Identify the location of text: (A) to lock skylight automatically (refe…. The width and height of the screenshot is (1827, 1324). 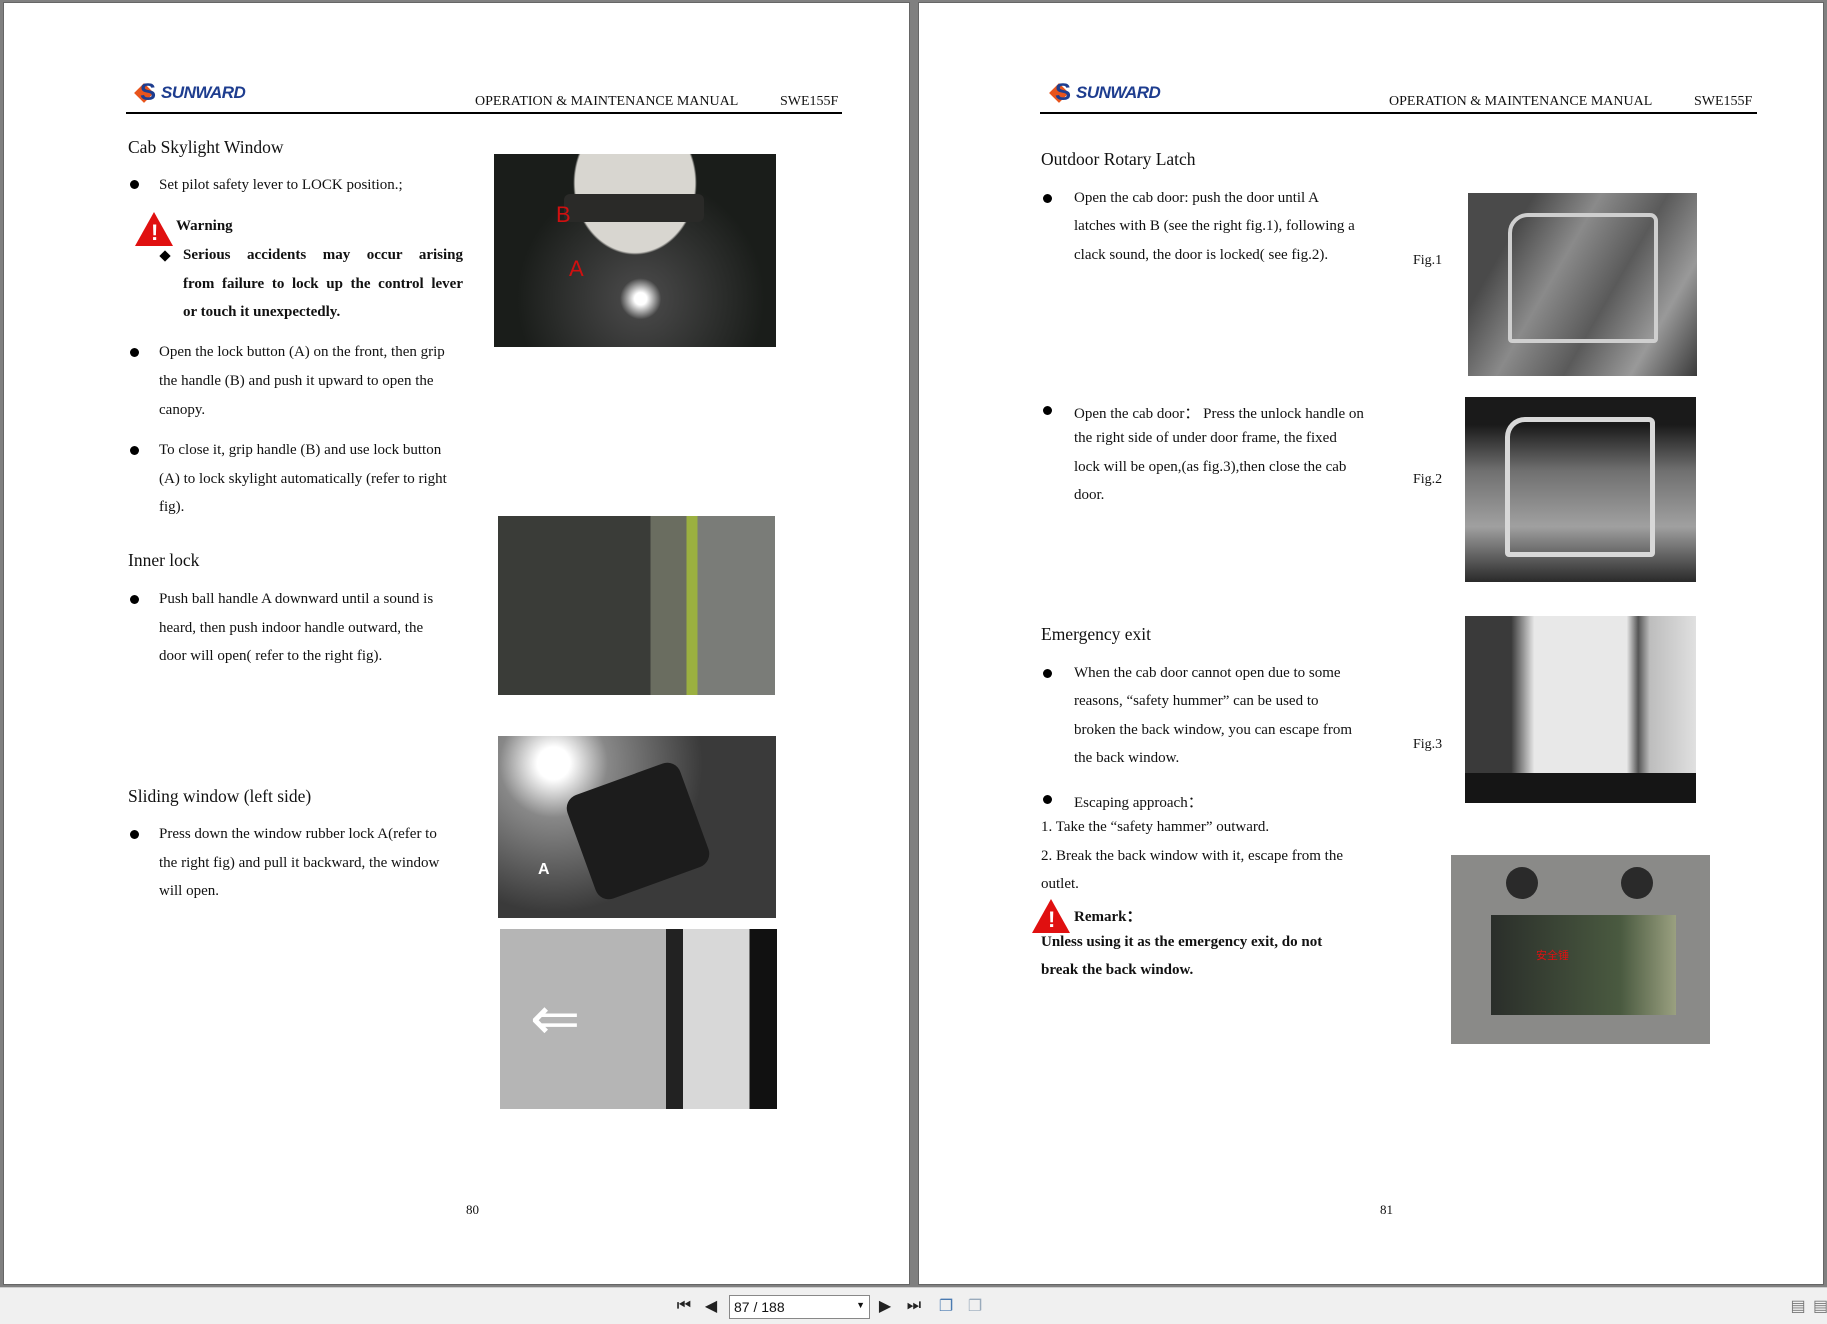
(303, 479).